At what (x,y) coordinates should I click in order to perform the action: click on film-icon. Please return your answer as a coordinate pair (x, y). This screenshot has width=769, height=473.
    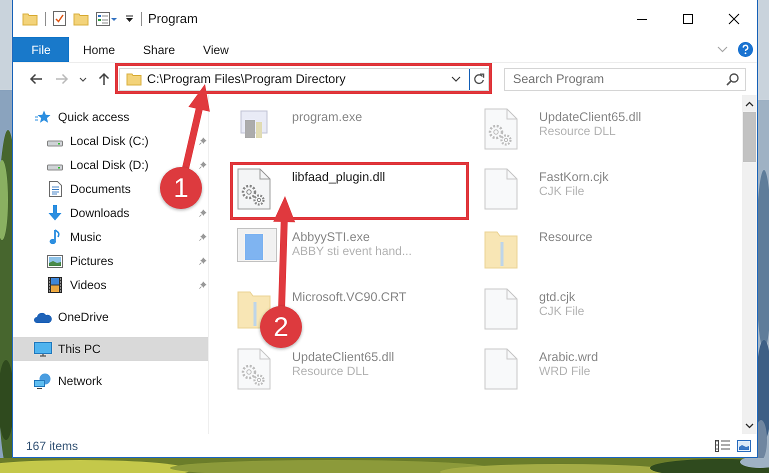
    Looking at the image, I should click on (55, 285).